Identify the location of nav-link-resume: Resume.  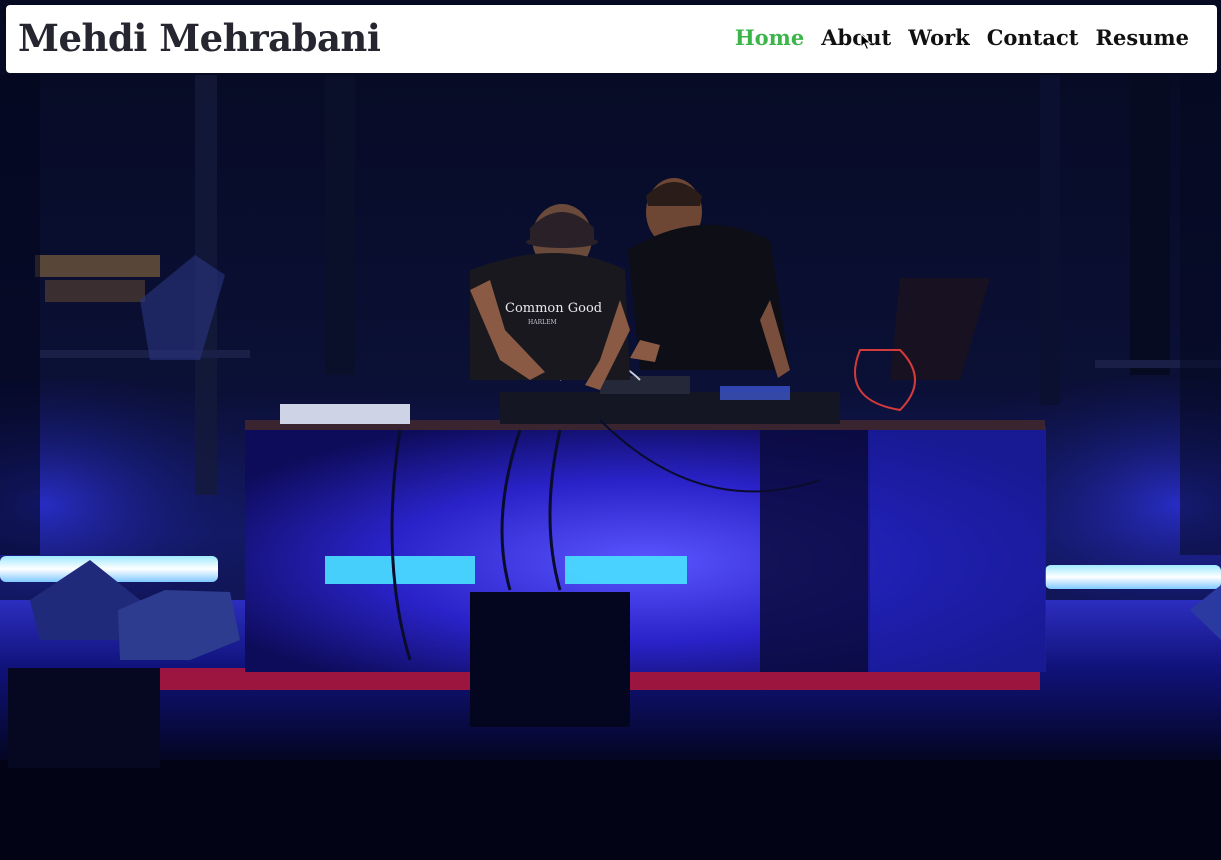
(1143, 37).